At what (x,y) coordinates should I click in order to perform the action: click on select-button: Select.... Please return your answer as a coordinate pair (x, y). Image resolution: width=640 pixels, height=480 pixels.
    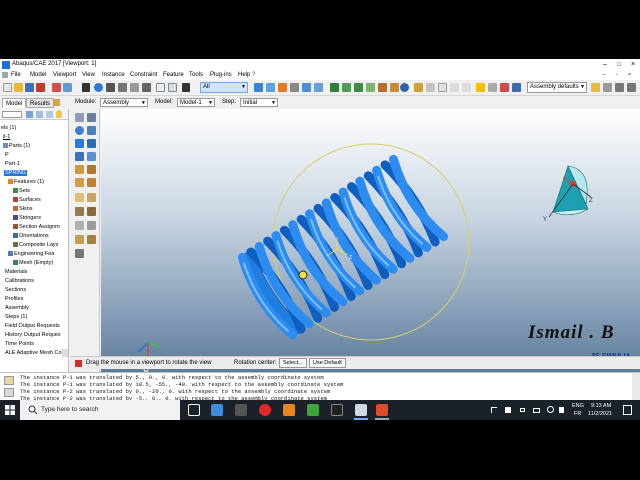
    Looking at the image, I should click on (293, 363).